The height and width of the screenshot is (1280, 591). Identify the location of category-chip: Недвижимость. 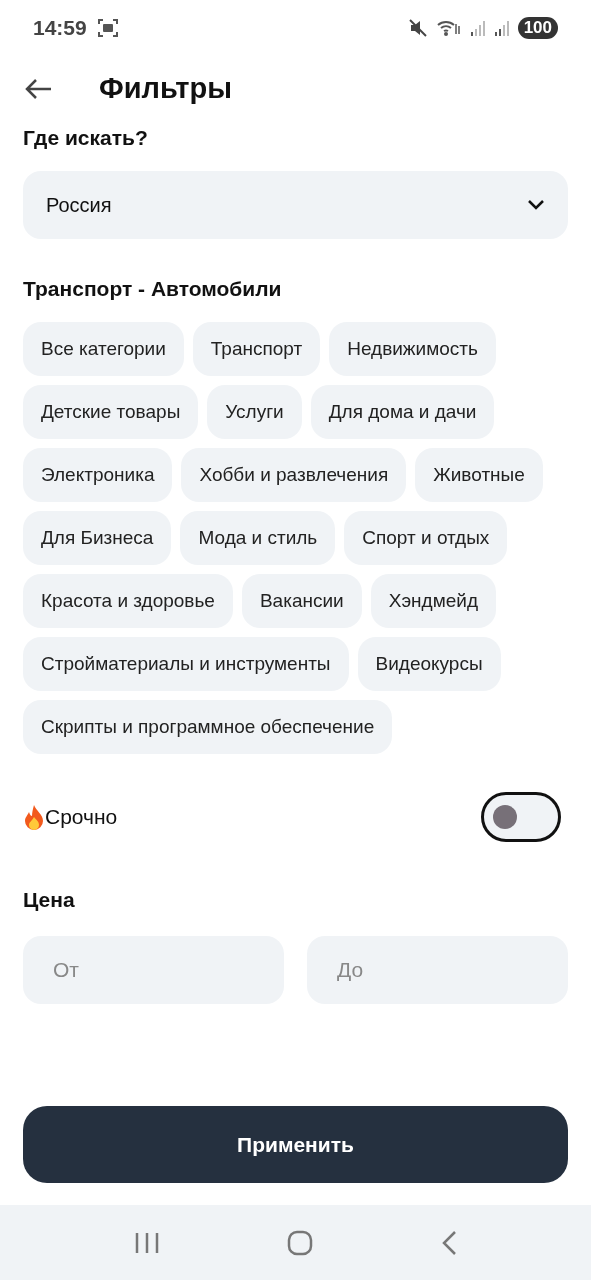
(412, 349).